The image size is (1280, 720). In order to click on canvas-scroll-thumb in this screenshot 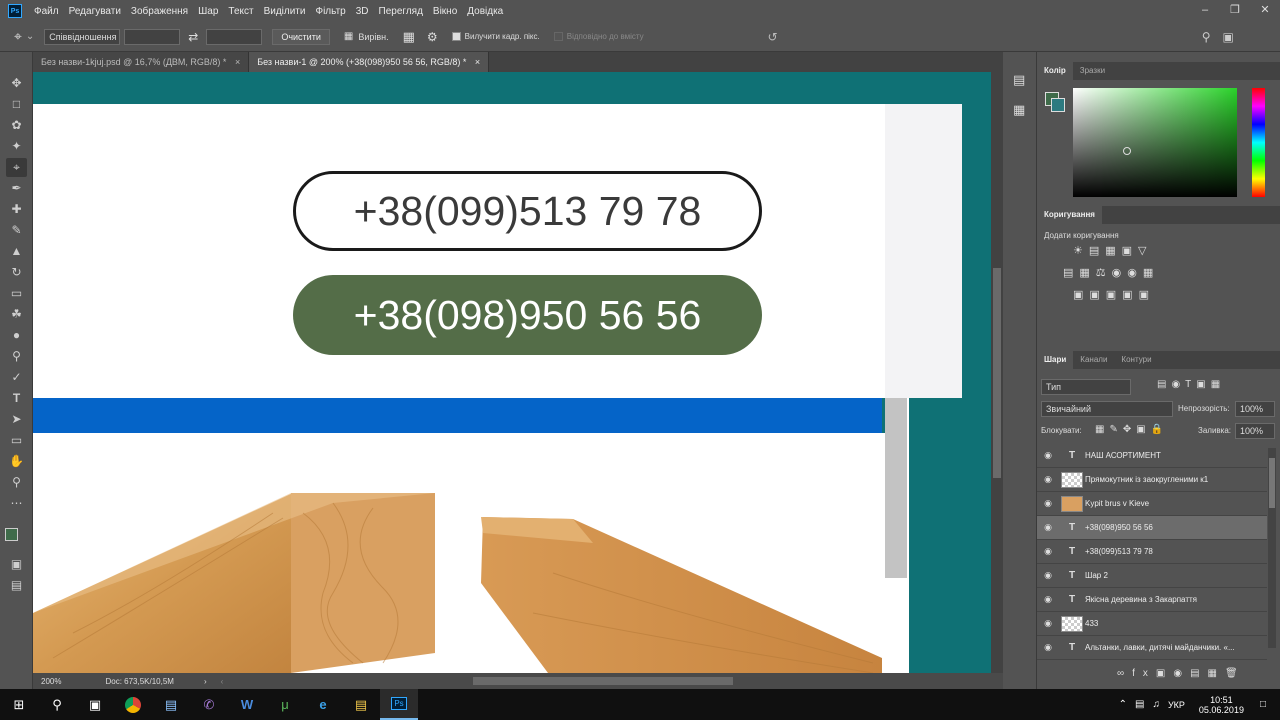, I will do `click(997, 373)`.